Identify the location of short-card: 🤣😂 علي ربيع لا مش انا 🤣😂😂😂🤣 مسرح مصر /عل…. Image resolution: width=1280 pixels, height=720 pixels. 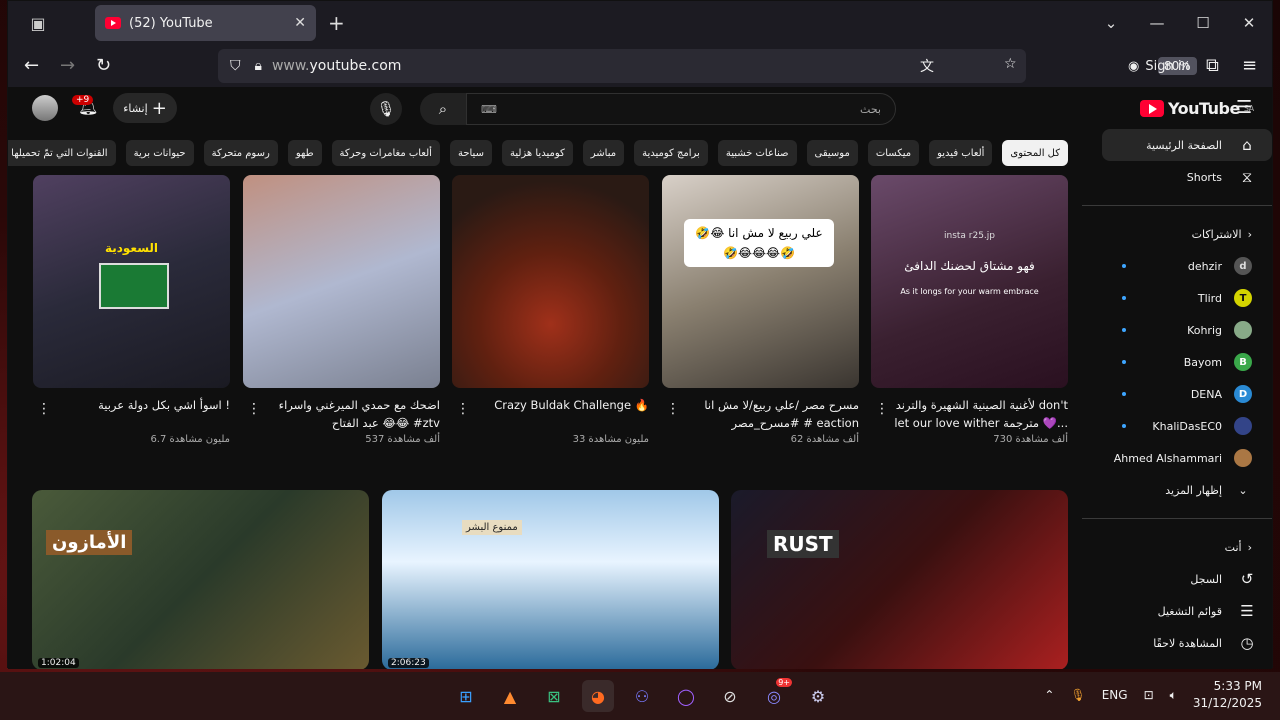
(760, 310).